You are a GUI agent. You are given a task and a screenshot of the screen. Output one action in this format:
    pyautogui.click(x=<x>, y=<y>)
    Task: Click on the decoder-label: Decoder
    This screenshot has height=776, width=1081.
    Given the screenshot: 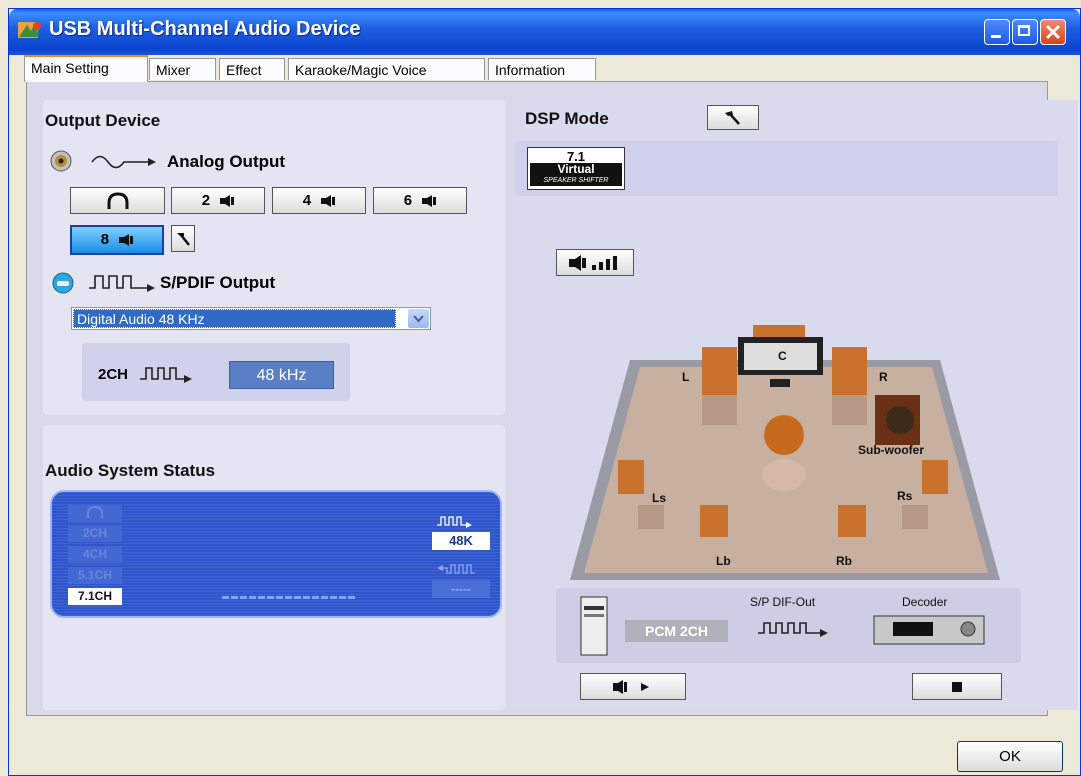 What is the action you would take?
    pyautogui.click(x=925, y=602)
    